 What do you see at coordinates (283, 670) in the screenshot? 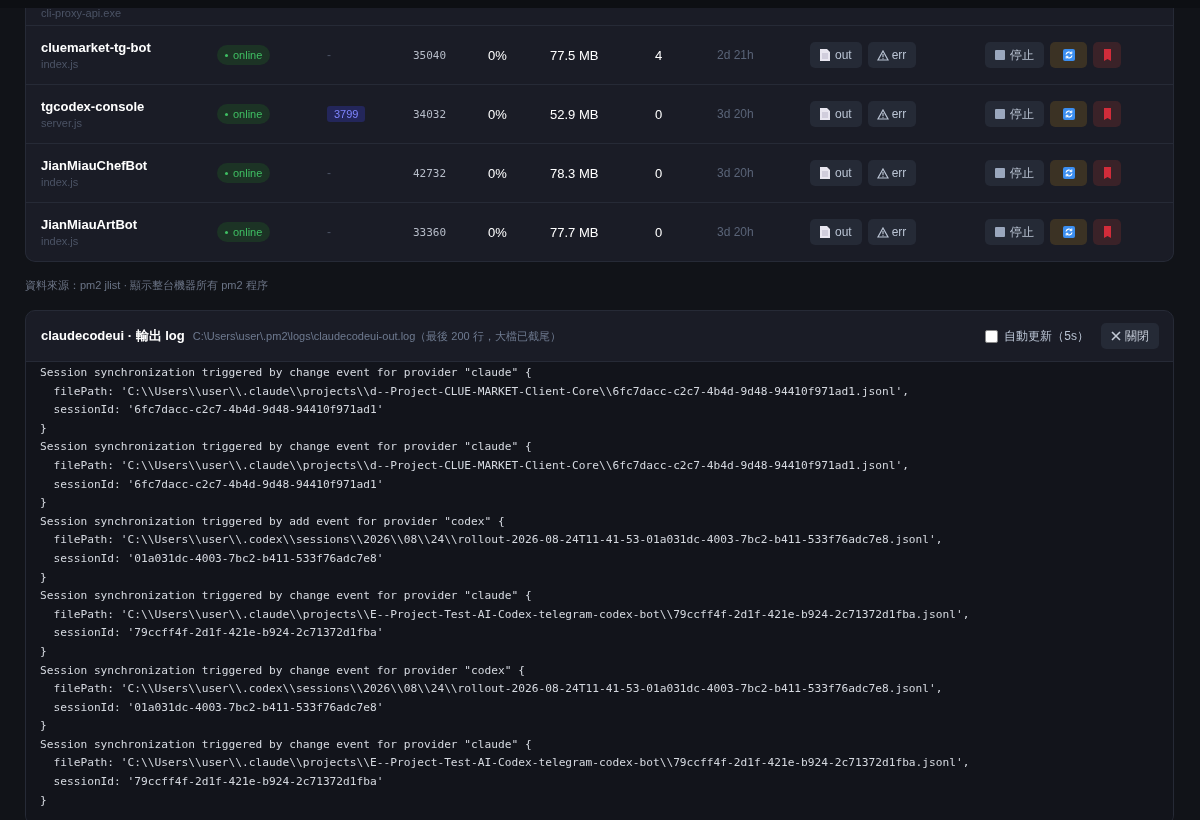
I see `log-line: Session synchronization triggered by change event for provider "codex" {` at bounding box center [283, 670].